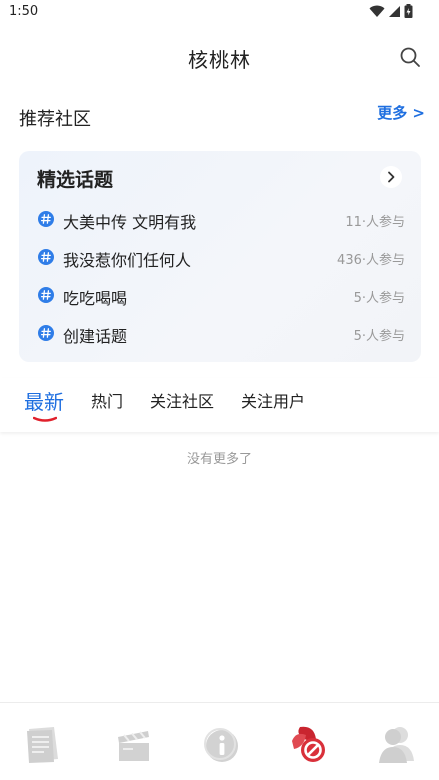  I want to click on tab-followed-communities: 关注社区, so click(182, 400).